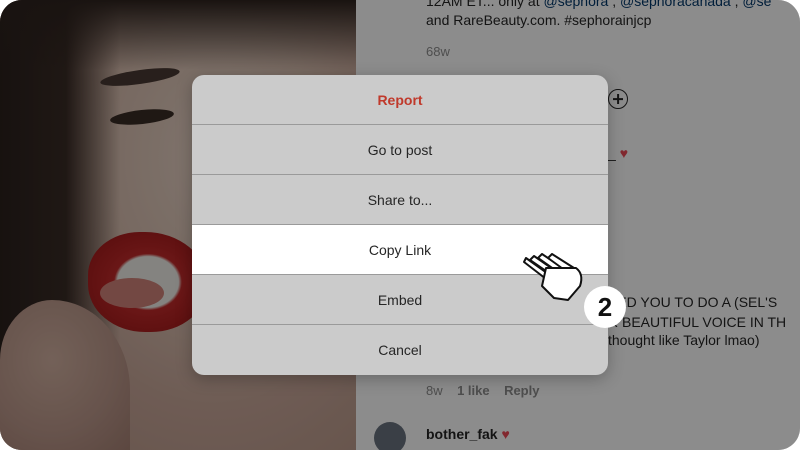 Image resolution: width=800 pixels, height=450 pixels. What do you see at coordinates (400, 150) in the screenshot?
I see `go-to-post-button: Go to post` at bounding box center [400, 150].